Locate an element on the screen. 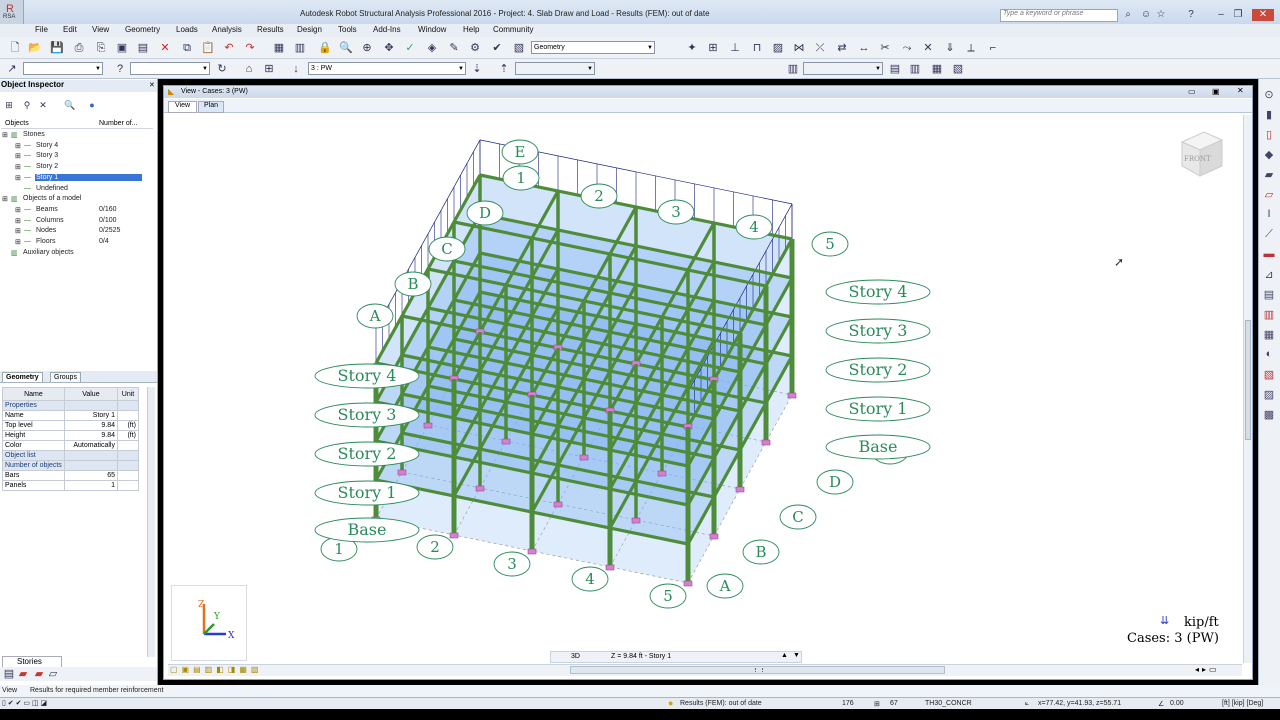 Image resolution: width=1280 pixels, height=720 pixels. screen-capture-icon: ▣ is located at coordinates (122, 48).